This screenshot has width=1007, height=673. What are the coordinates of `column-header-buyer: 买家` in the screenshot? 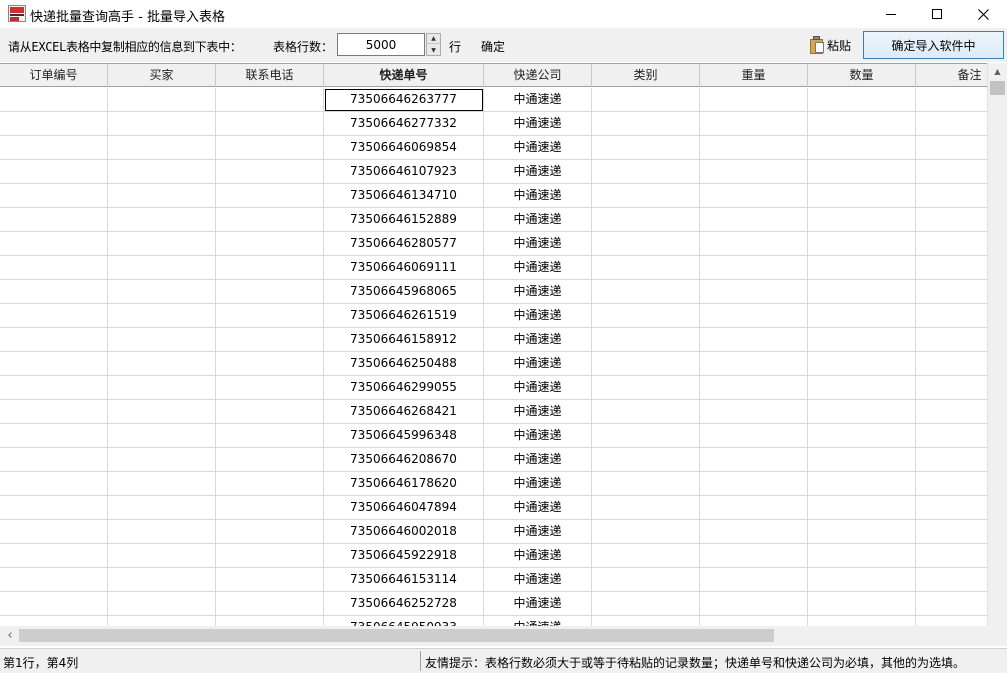 It's located at (162, 75).